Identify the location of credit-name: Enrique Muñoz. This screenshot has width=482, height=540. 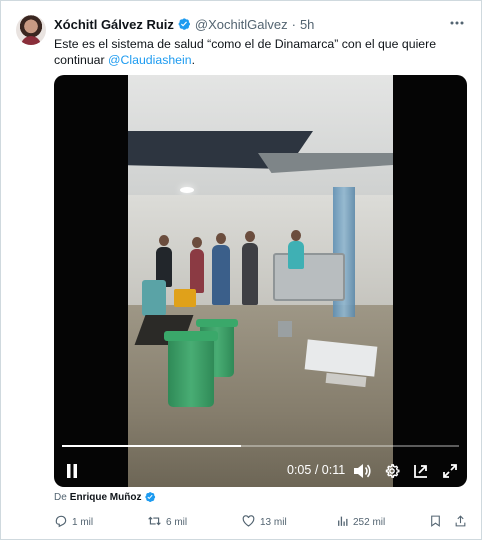
(106, 497).